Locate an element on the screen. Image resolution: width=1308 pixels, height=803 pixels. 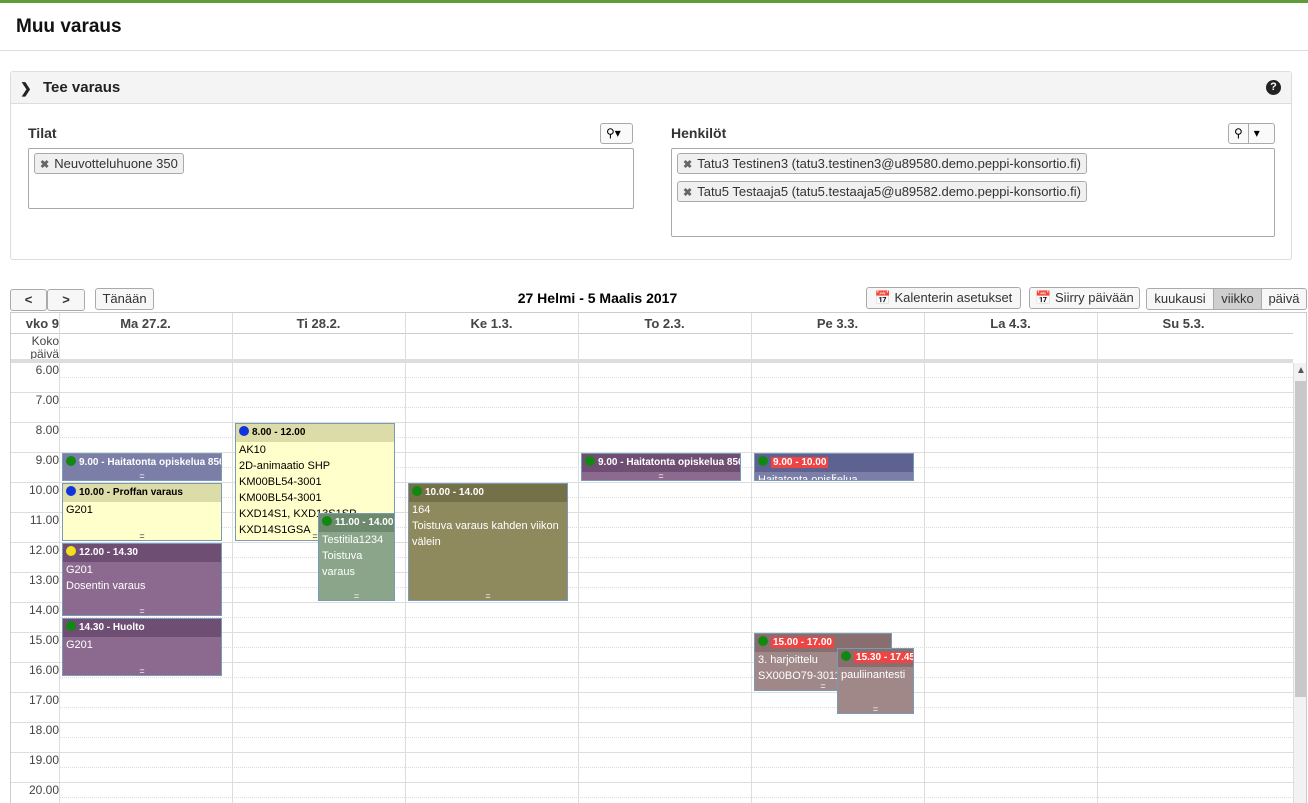
calendar-event: 12.00 - 14.30 G201 Dosentin varaus = is located at coordinates (142, 579).